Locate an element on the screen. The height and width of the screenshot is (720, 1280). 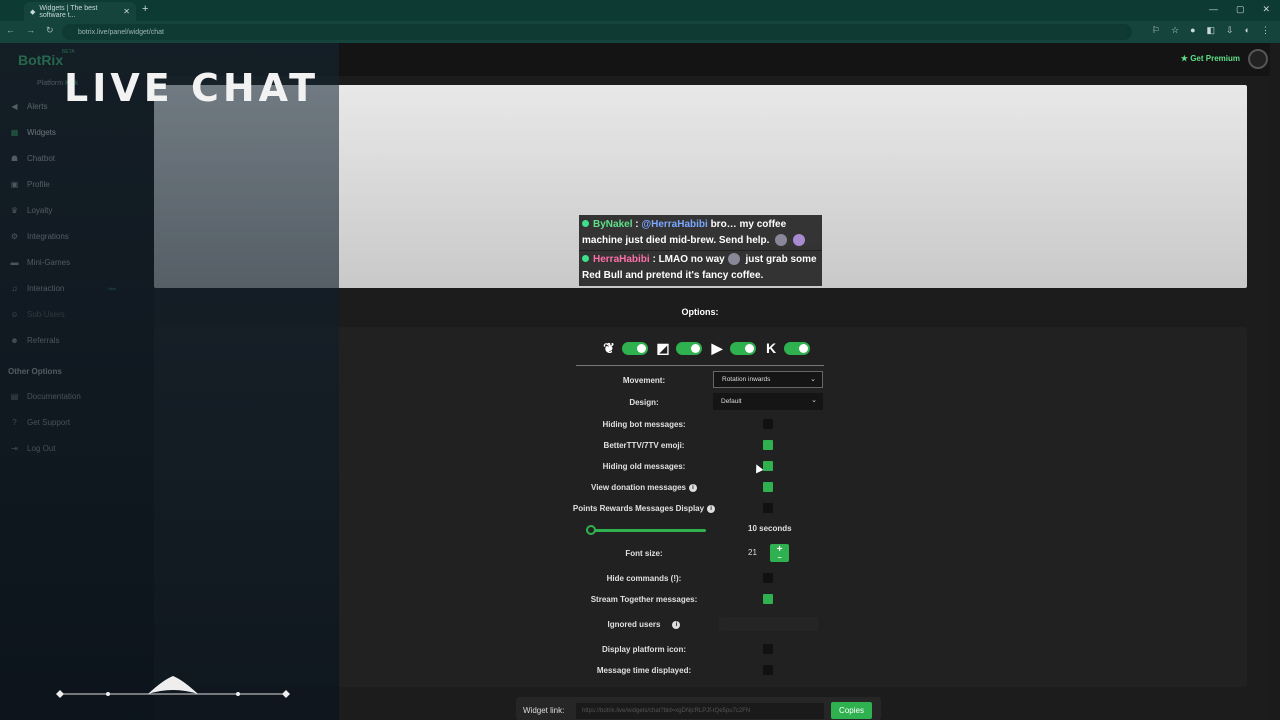
youtube-icon: ▶ is located at coordinates (717, 347).